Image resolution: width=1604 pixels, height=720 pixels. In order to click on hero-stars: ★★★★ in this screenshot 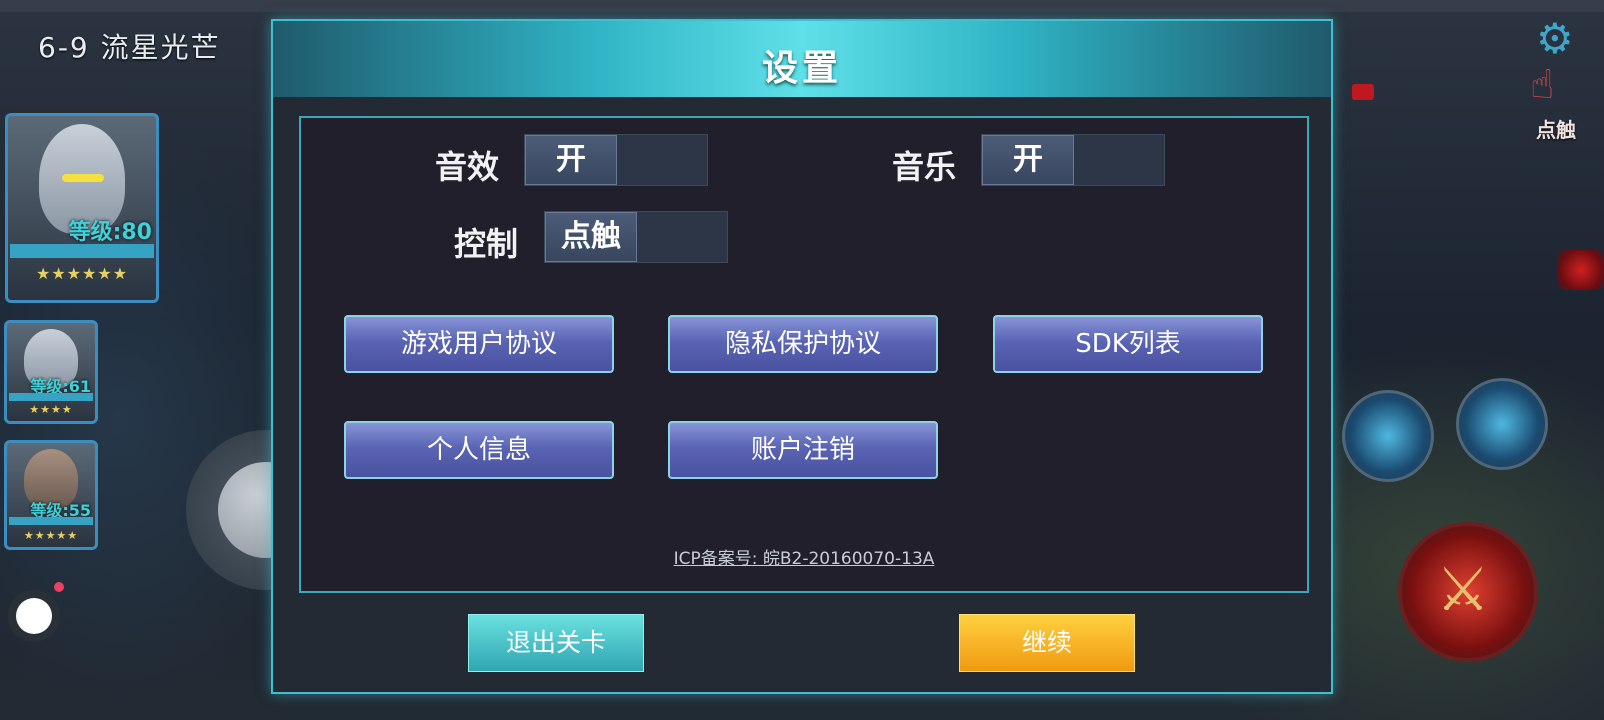, I will do `click(51, 409)`.